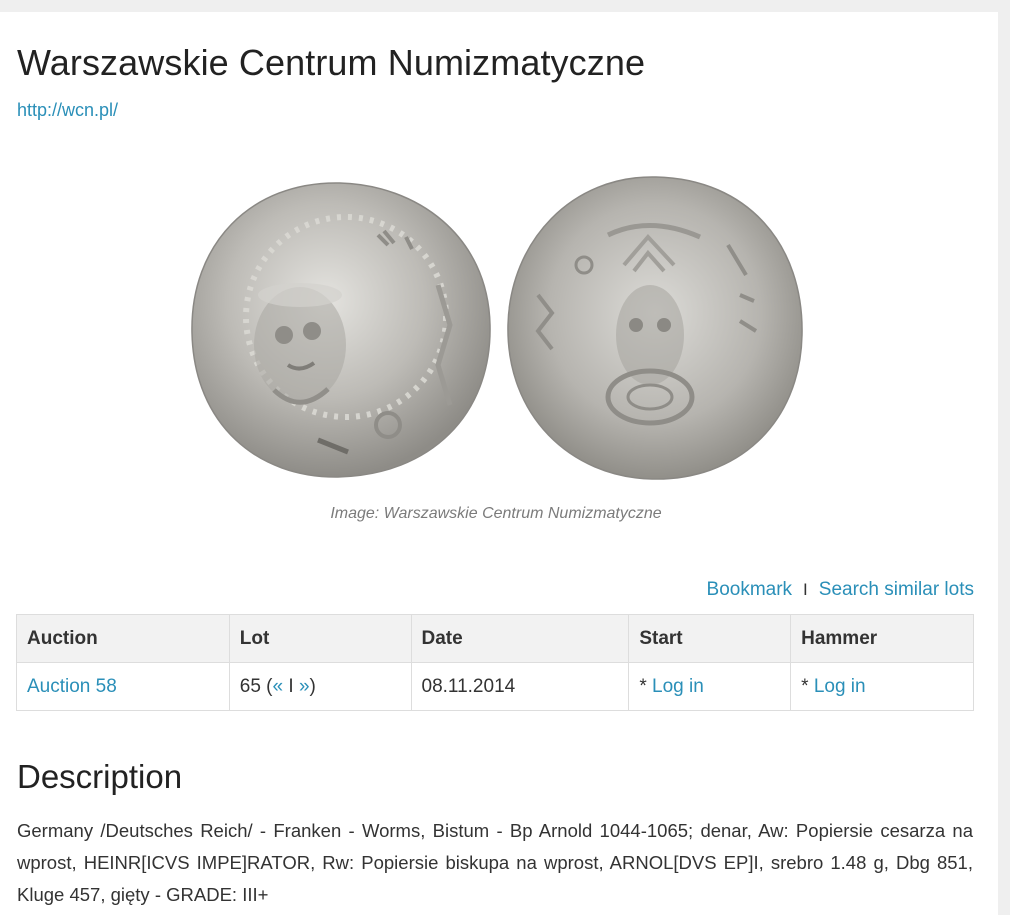  I want to click on start-login-link: Log in, so click(678, 686).